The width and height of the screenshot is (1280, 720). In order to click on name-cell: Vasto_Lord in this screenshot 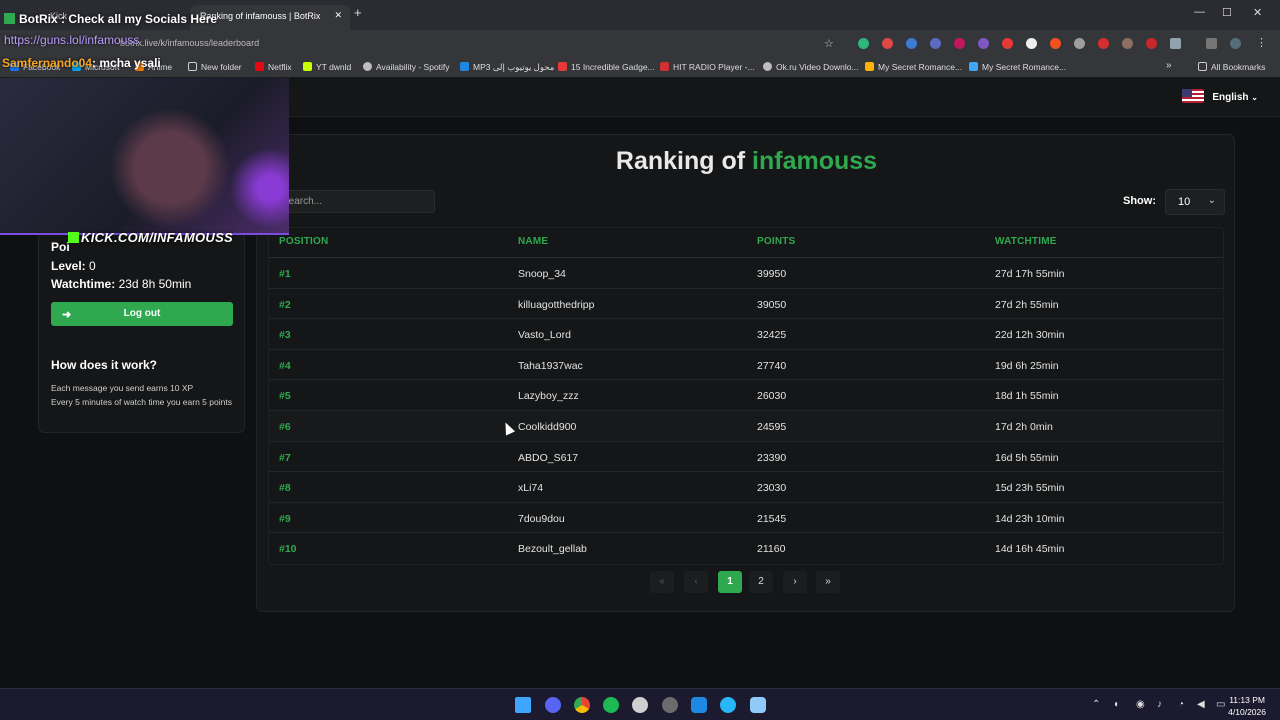, I will do `click(544, 335)`.